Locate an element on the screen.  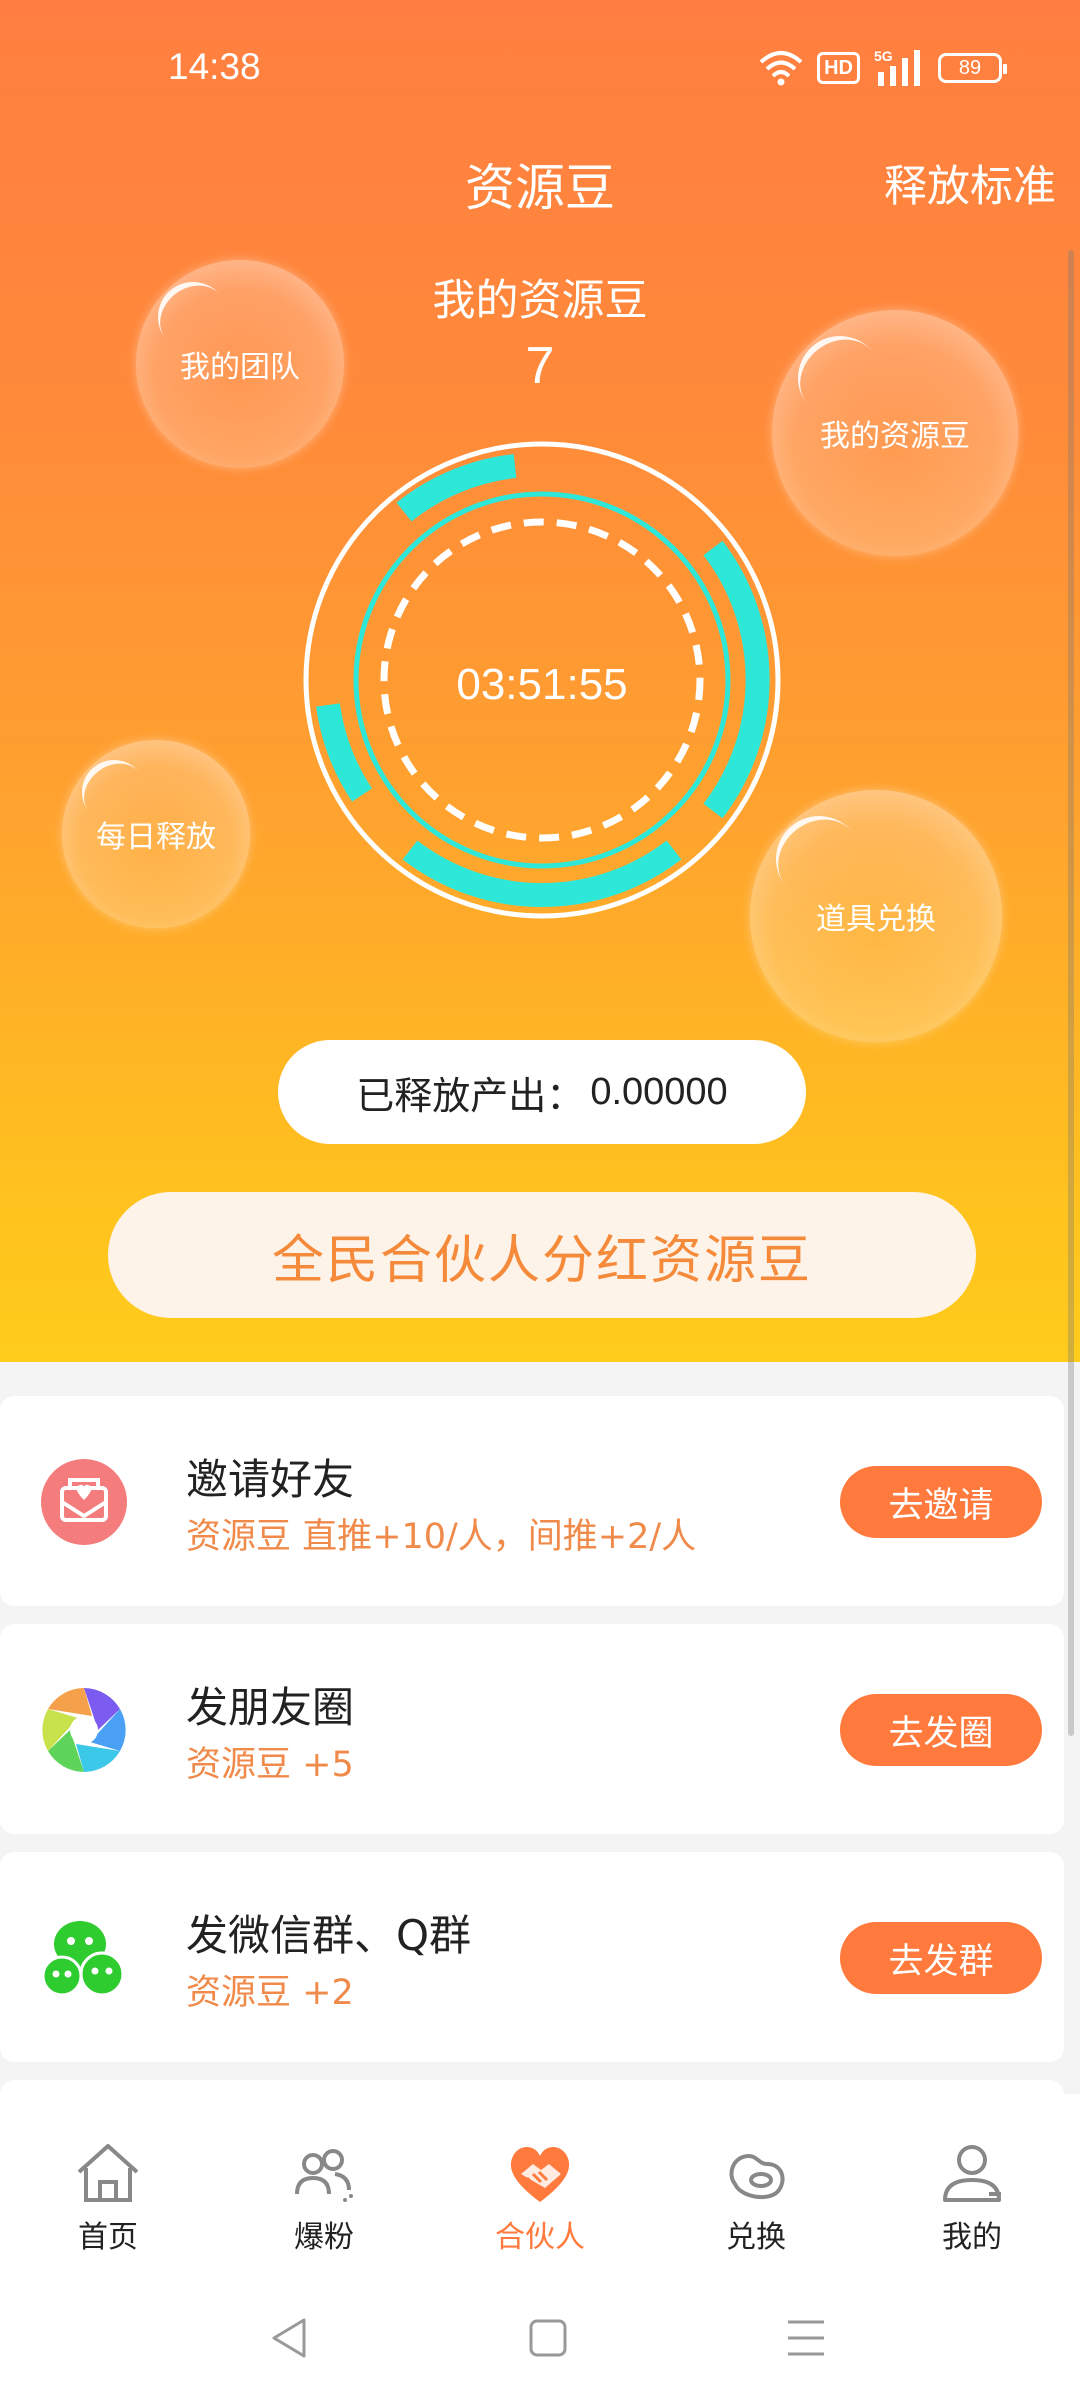
my-team-bubble: 我的团队 is located at coordinates (240, 364).